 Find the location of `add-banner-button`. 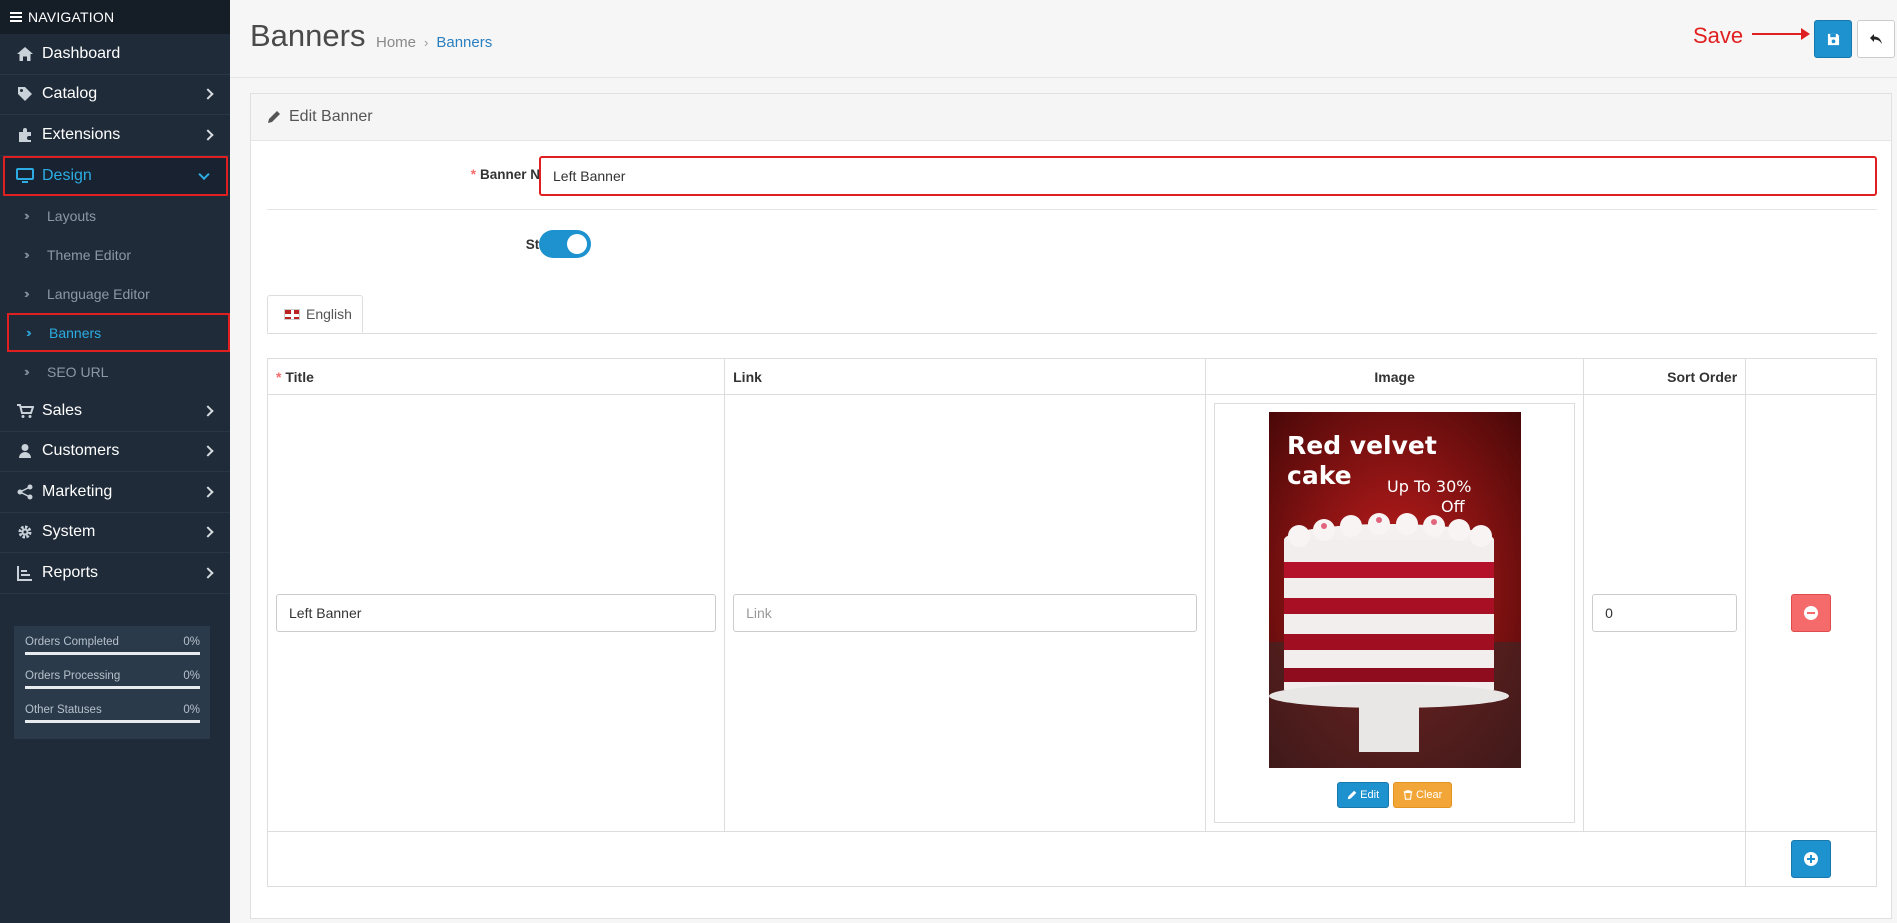

add-banner-button is located at coordinates (1811, 859).